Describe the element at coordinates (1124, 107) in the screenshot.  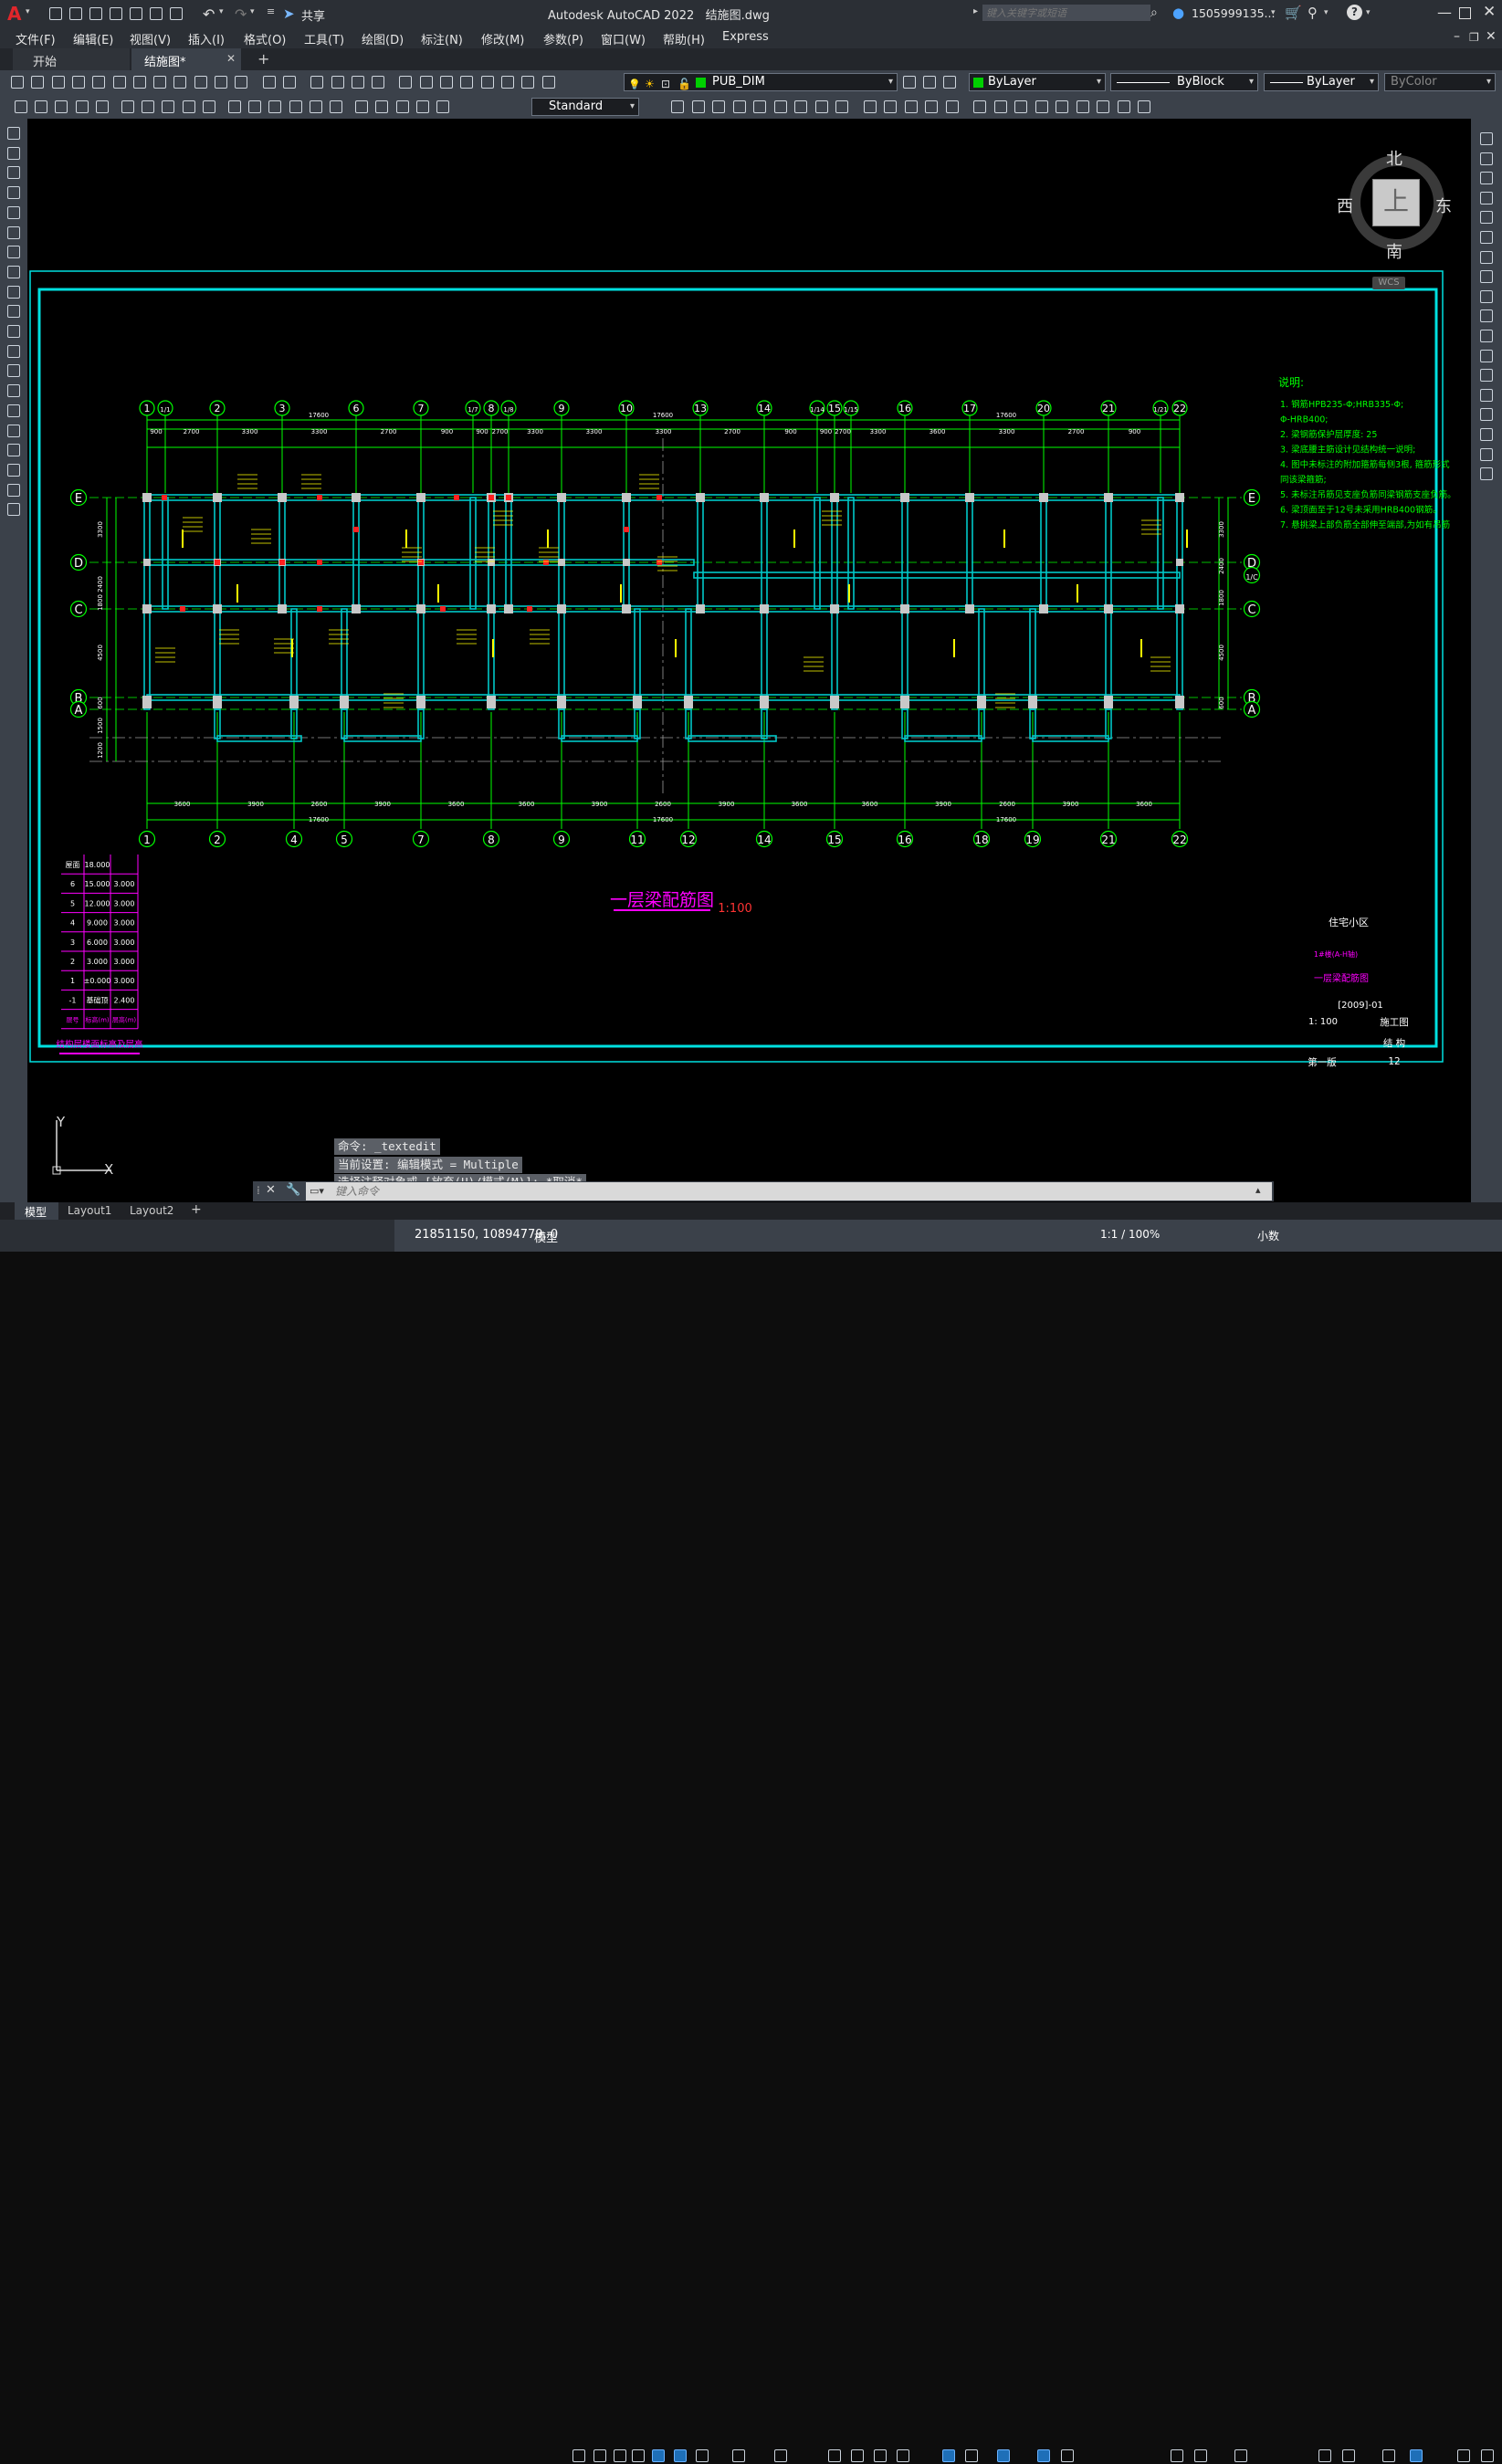
I see `hatch-icon` at that location.